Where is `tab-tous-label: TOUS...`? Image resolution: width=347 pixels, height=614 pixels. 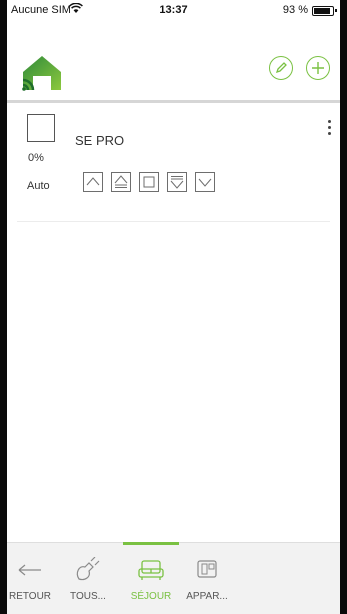
tab-tous-label: TOUS... is located at coordinates (88, 596).